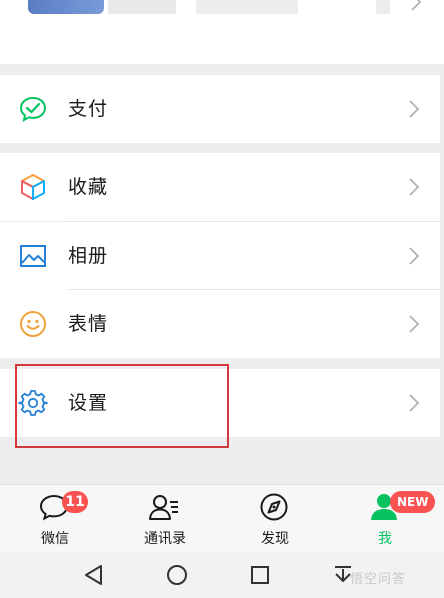 Image resolution: width=444 pixels, height=598 pixels. I want to click on menu-item-label: 支付, so click(88, 109).